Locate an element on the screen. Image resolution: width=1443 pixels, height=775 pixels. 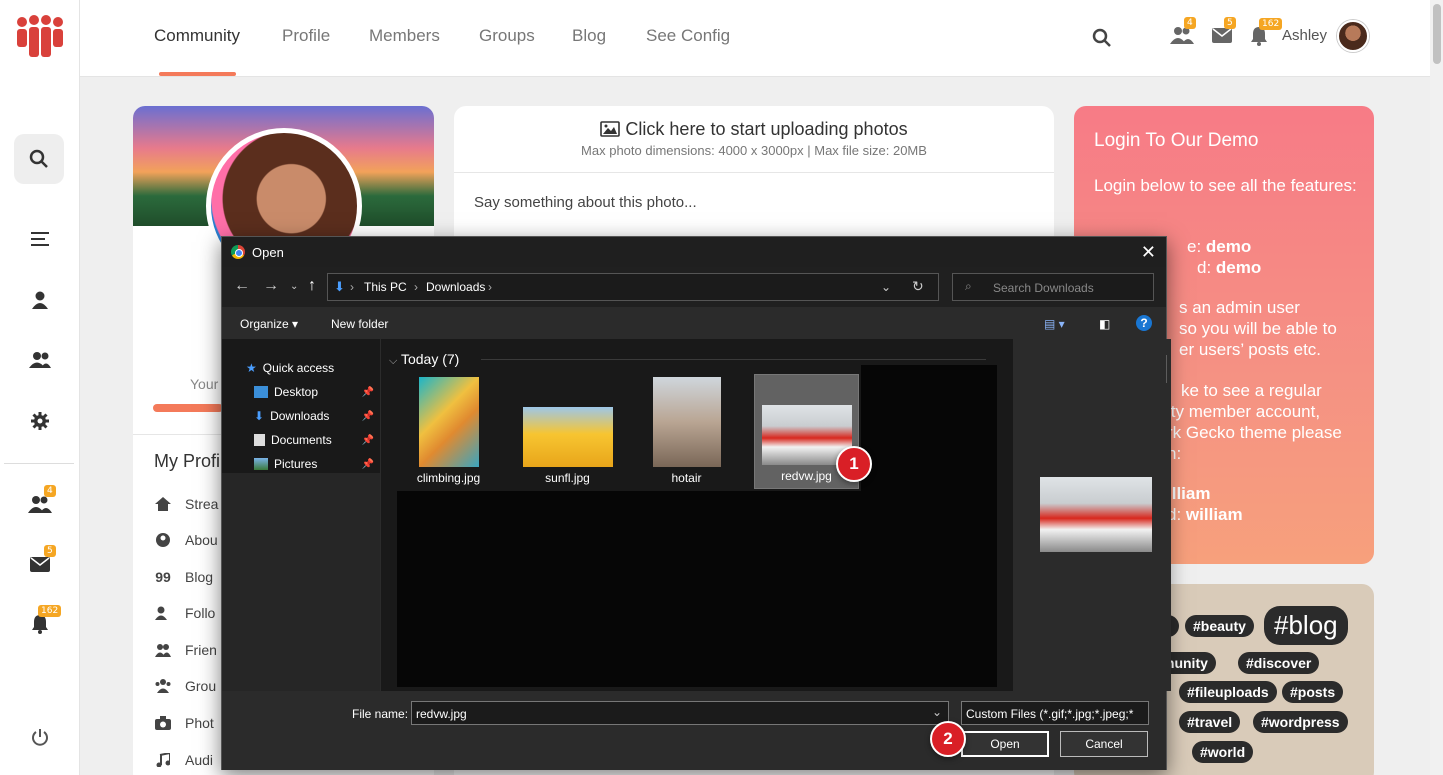
refresh-icon: ↻ is located at coordinates (918, 286).